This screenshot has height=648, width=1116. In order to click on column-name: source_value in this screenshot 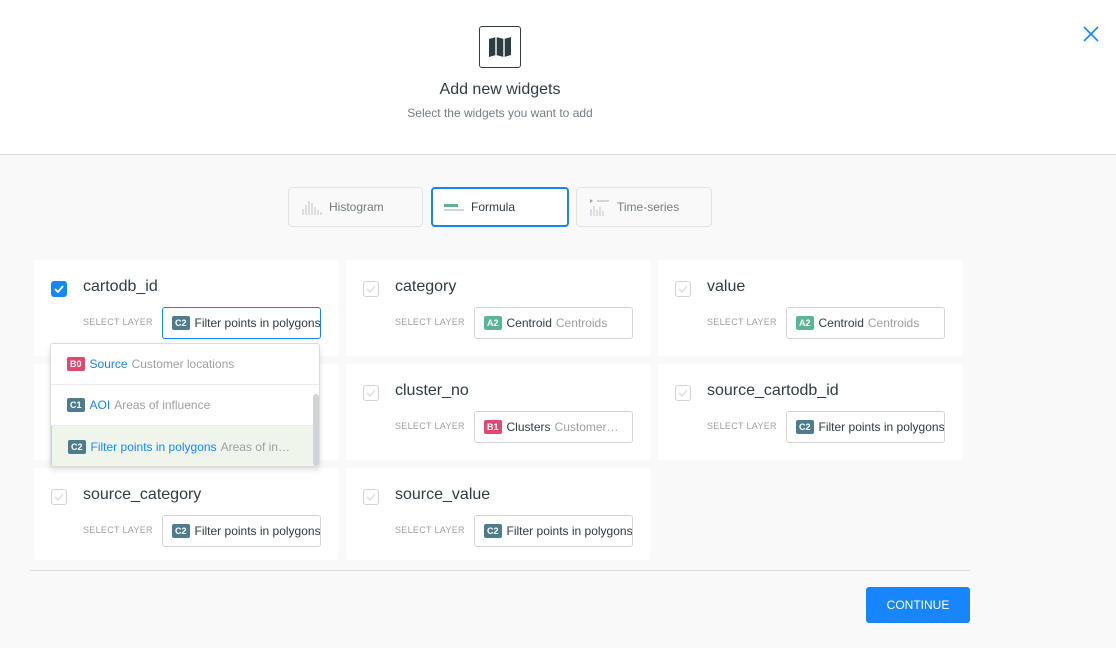, I will do `click(443, 494)`.